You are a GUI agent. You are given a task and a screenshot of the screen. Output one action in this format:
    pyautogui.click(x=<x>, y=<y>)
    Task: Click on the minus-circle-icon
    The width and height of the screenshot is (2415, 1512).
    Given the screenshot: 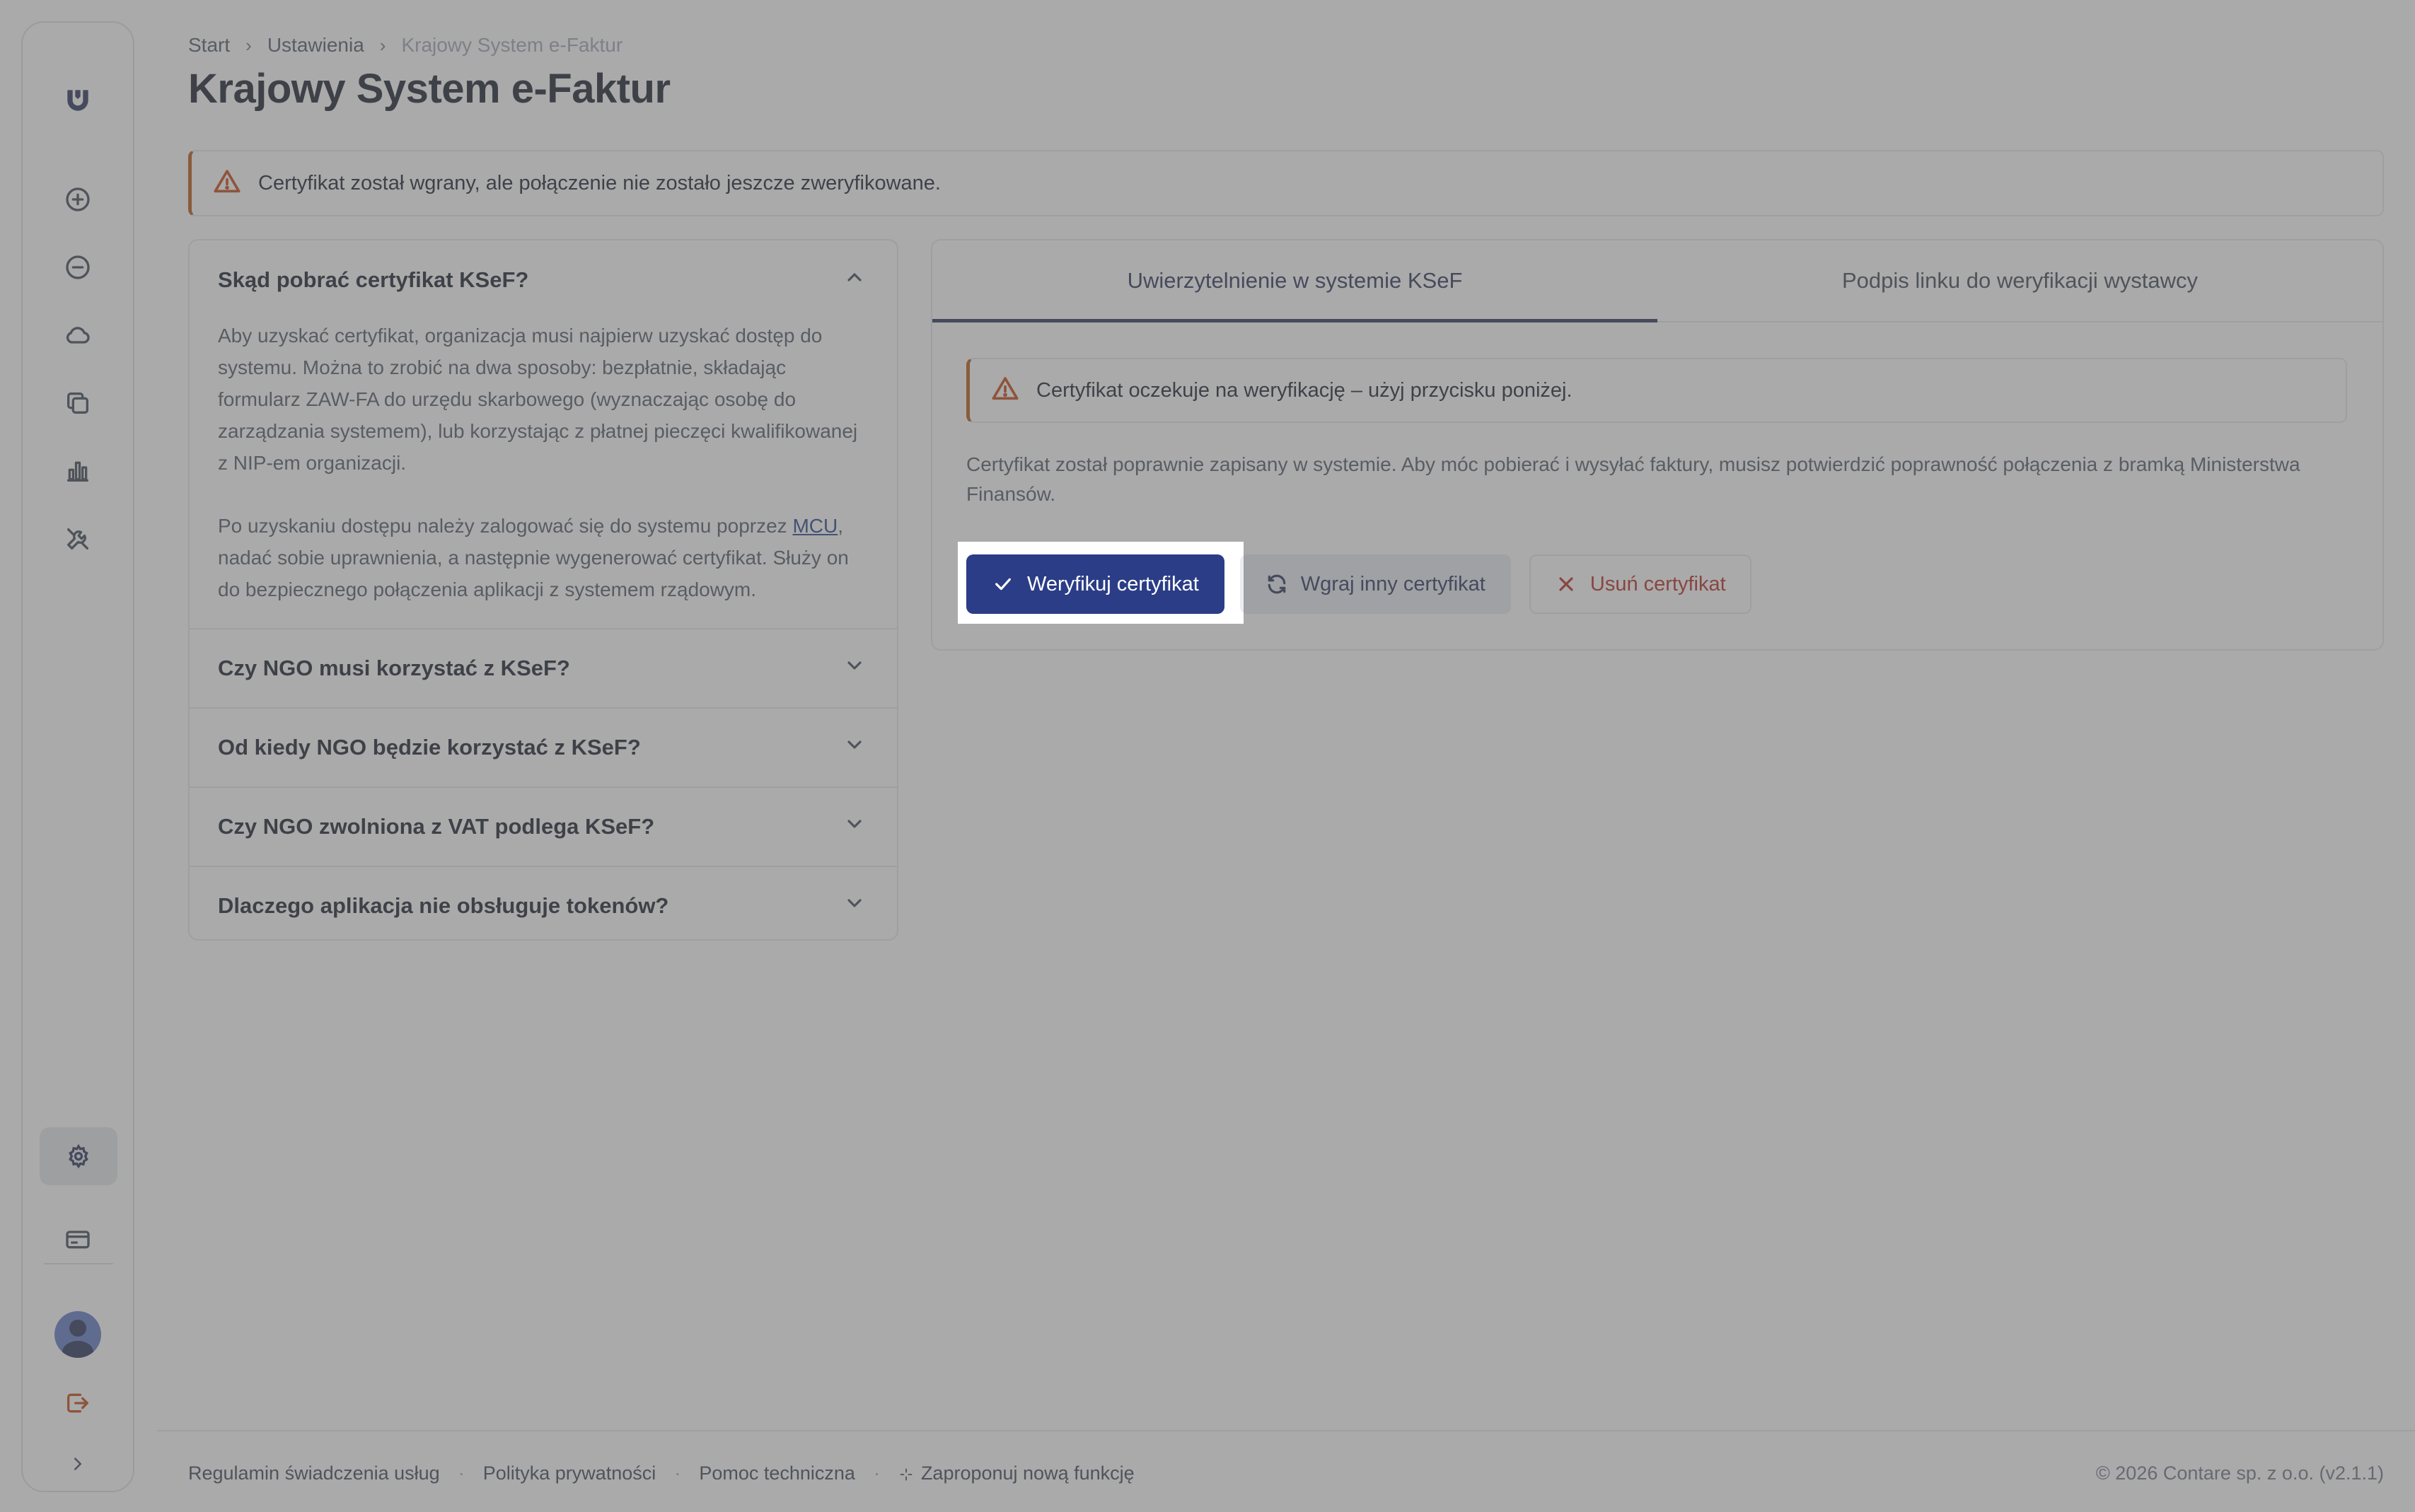 What is the action you would take?
    pyautogui.click(x=78, y=267)
    